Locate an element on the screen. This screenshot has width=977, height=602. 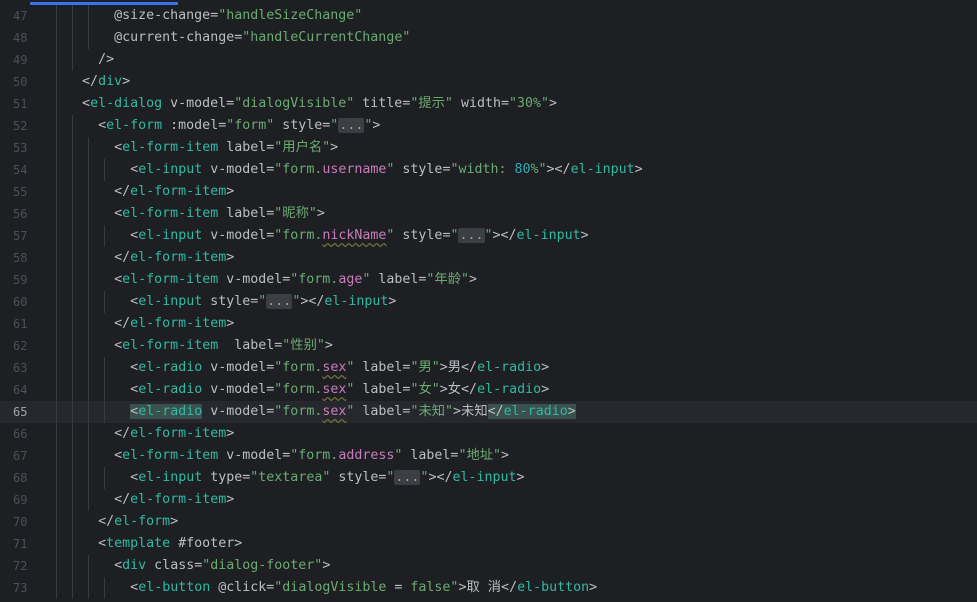
matched-tag-bracket: < is located at coordinates (134, 411).